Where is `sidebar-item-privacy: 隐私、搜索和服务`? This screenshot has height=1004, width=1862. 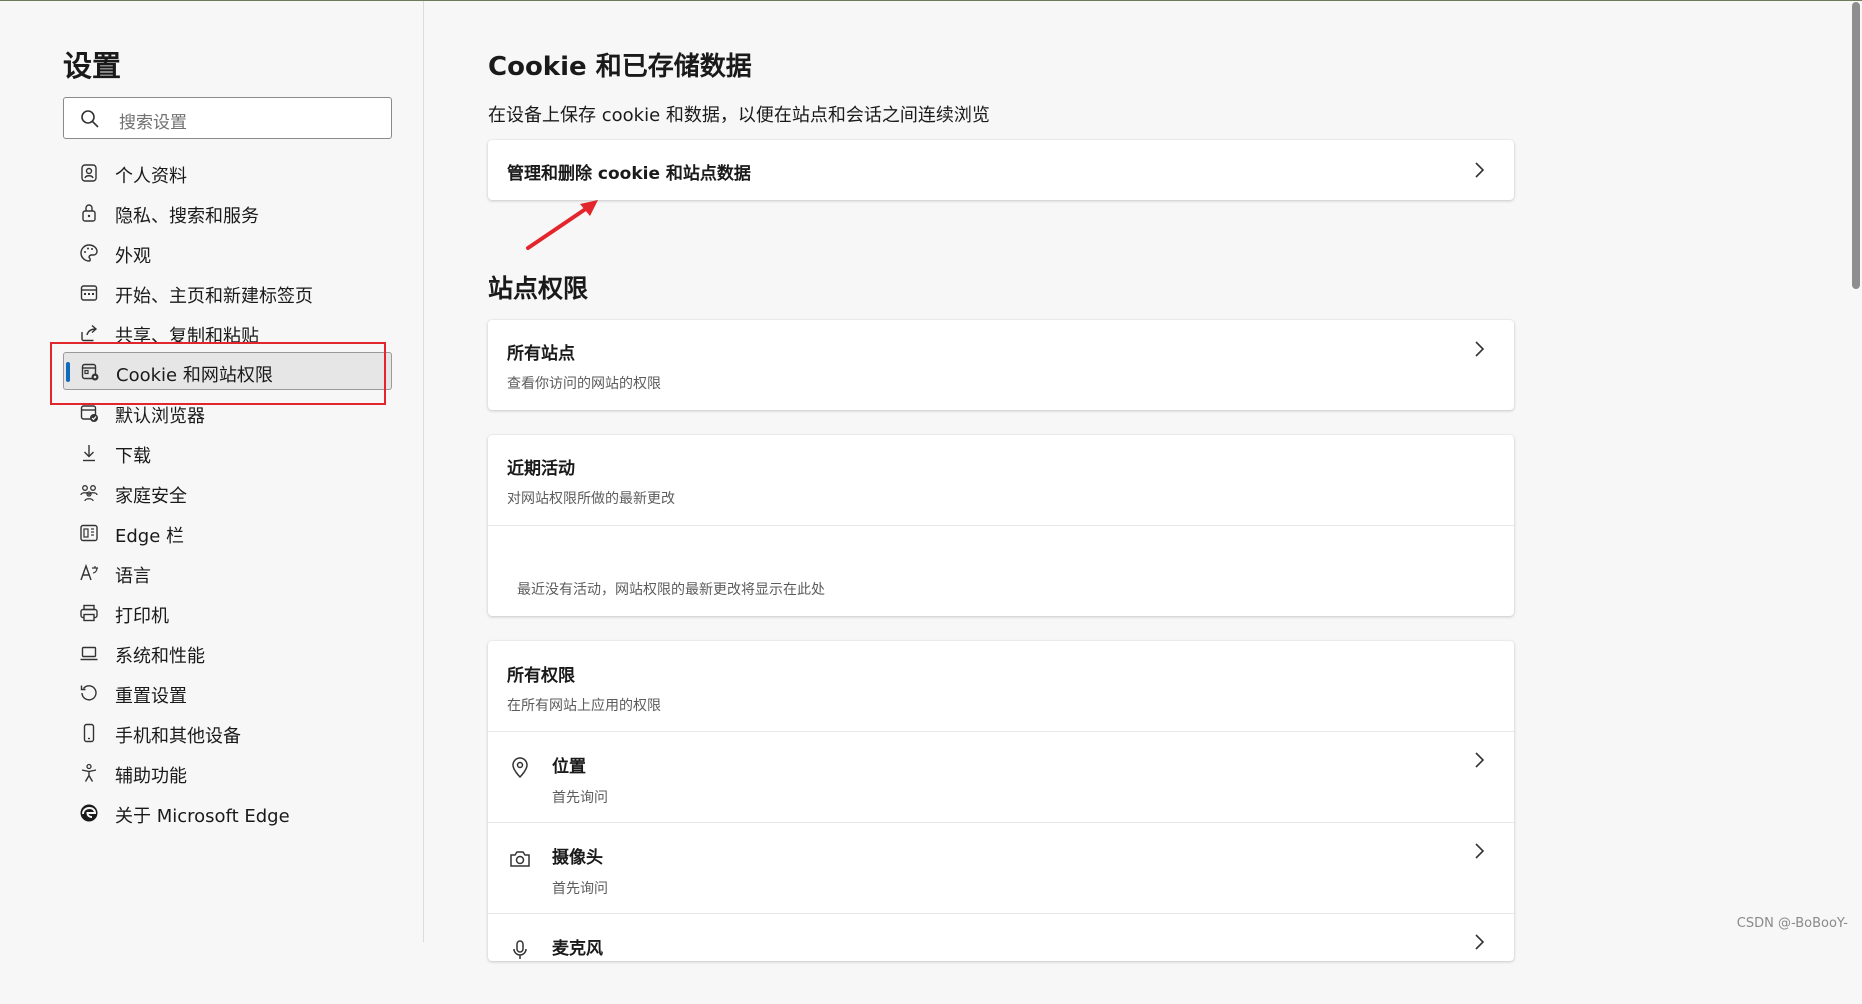 sidebar-item-privacy: 隐私、搜索和服务 is located at coordinates (227, 213).